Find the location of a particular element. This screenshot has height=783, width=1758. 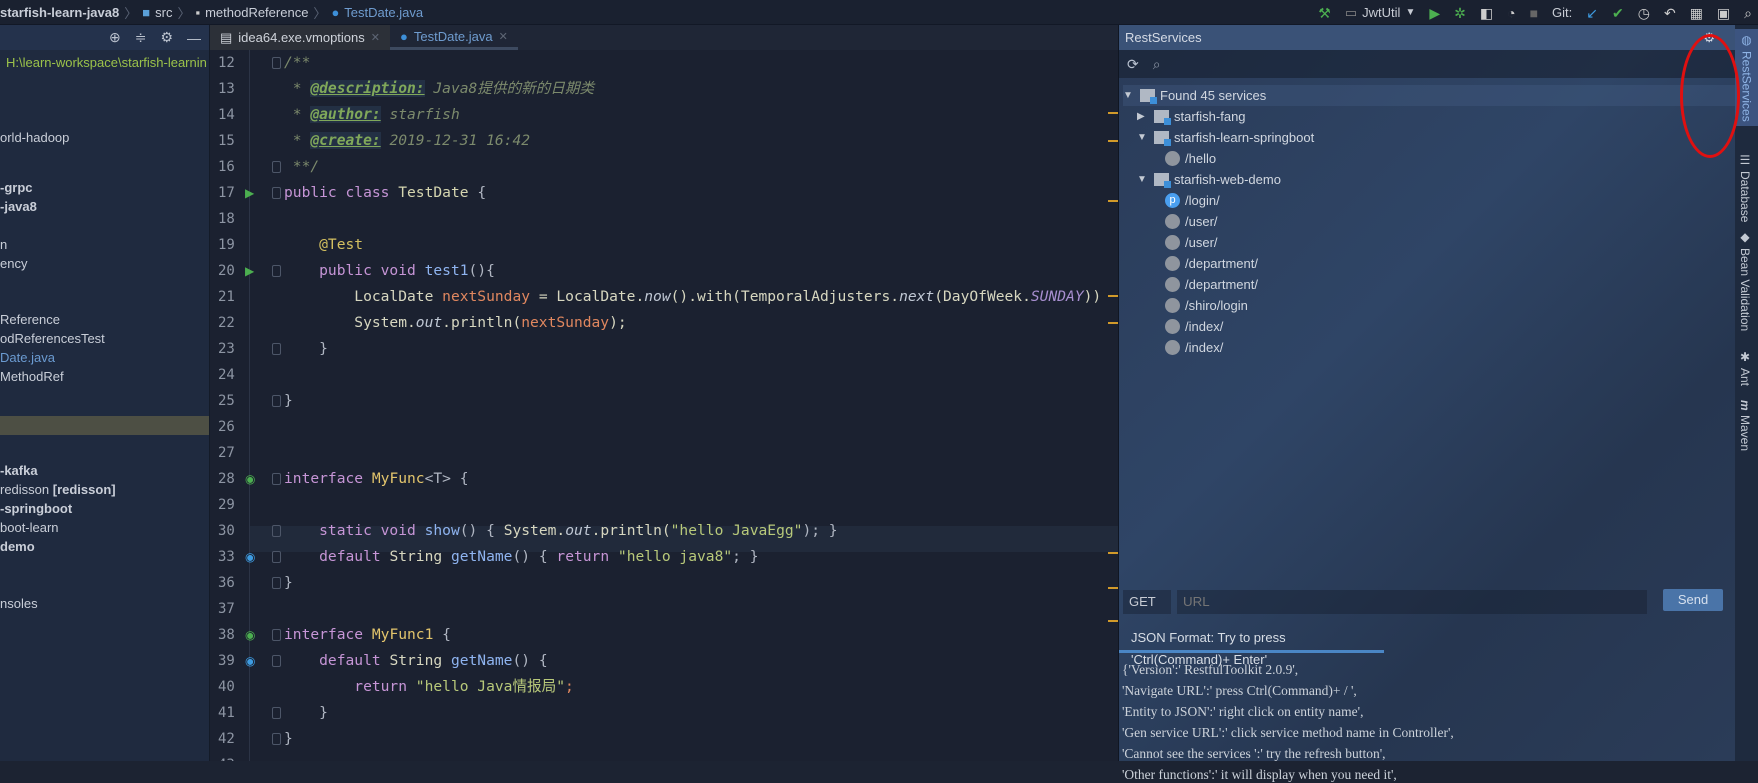

stop-icon: ■ is located at coordinates (1534, 13).